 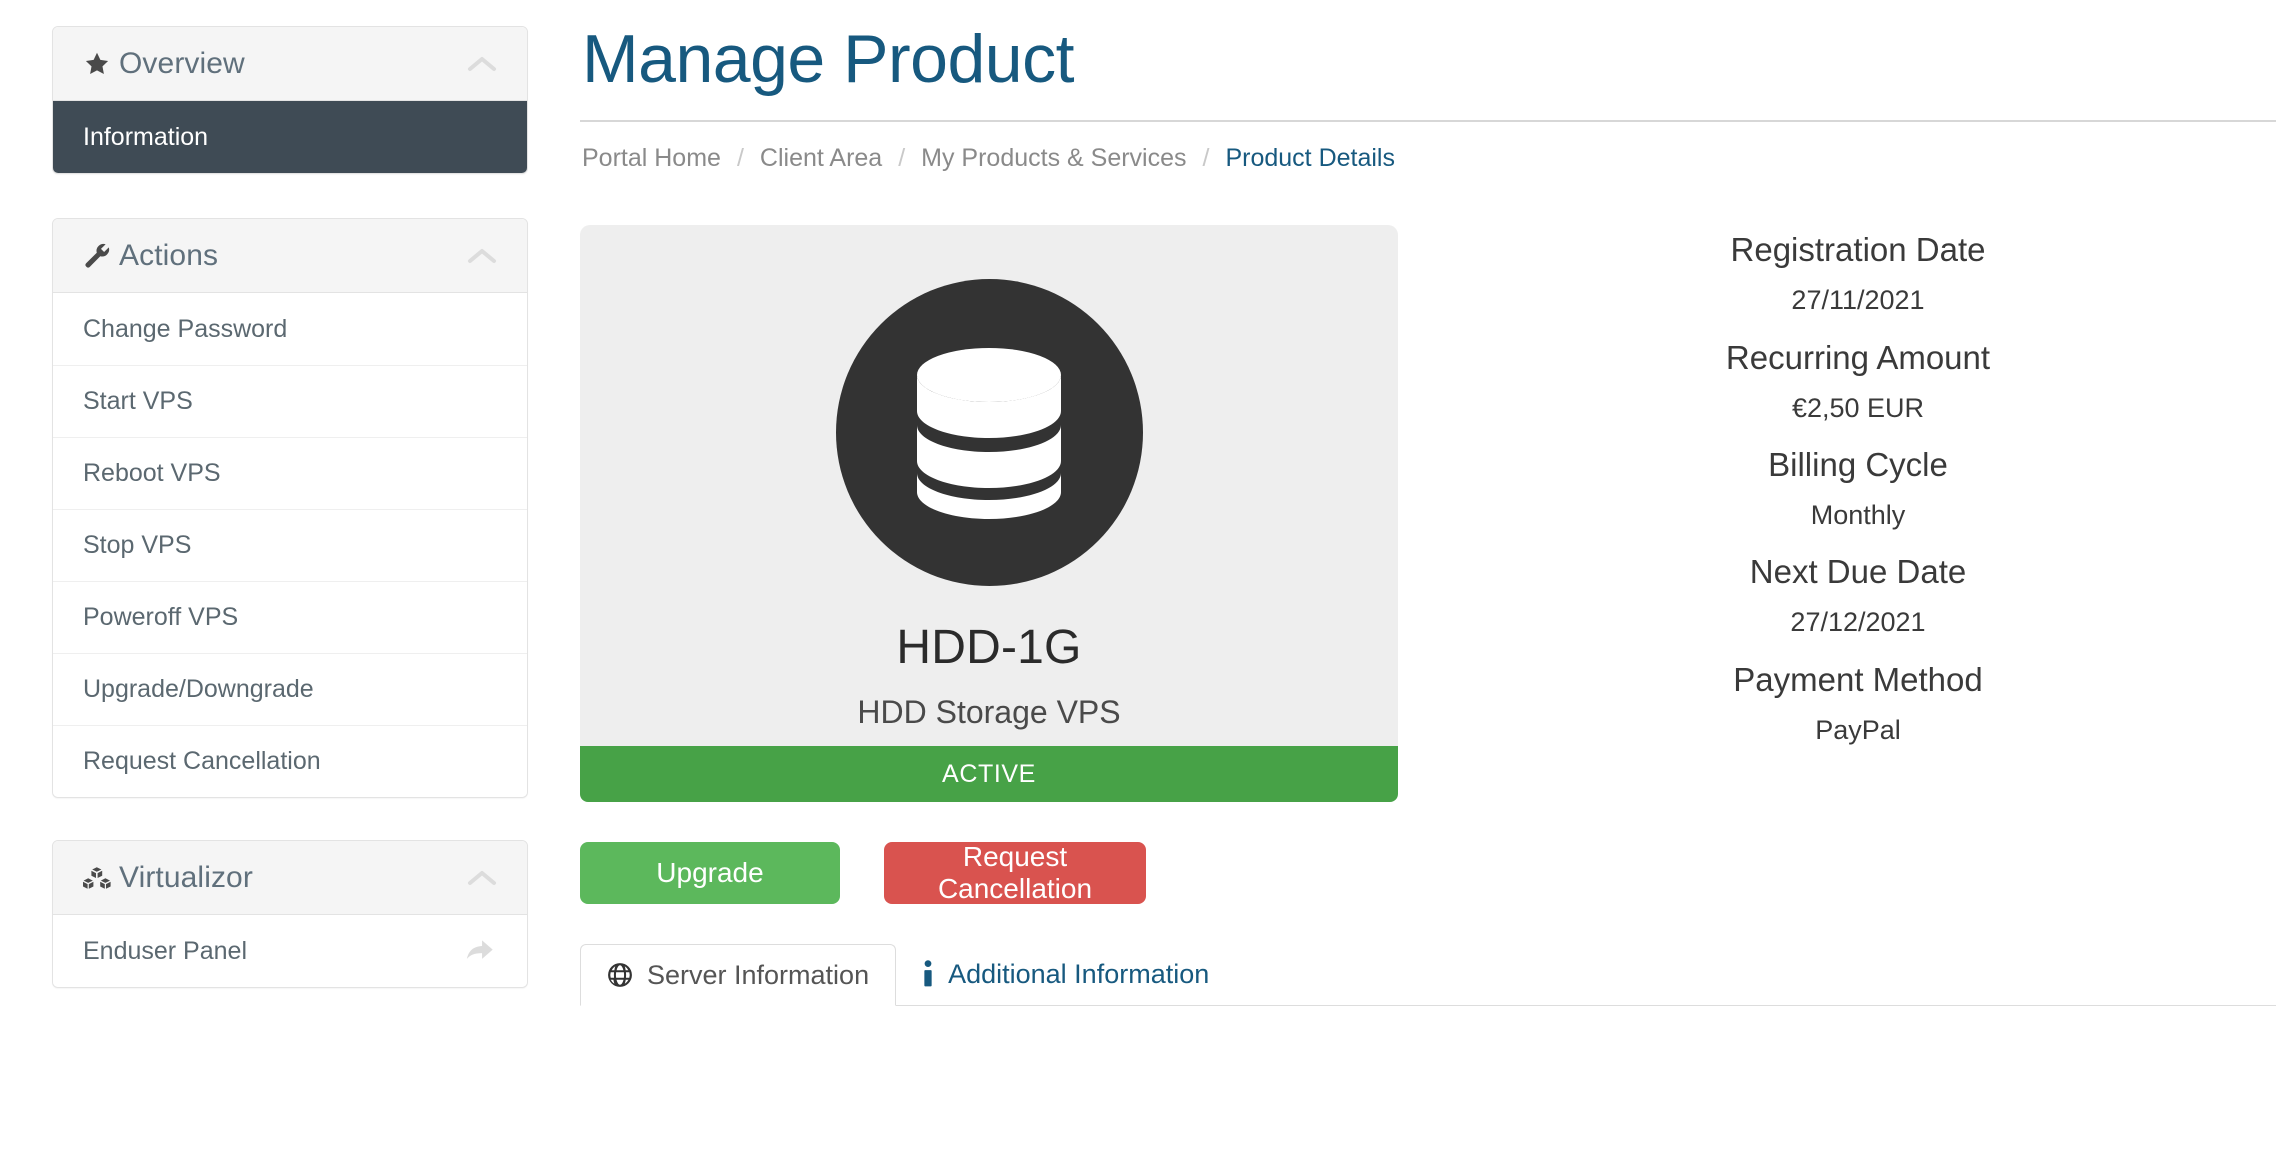 What do you see at coordinates (1858, 250) in the screenshot?
I see `registration-date-label: Registration Date` at bounding box center [1858, 250].